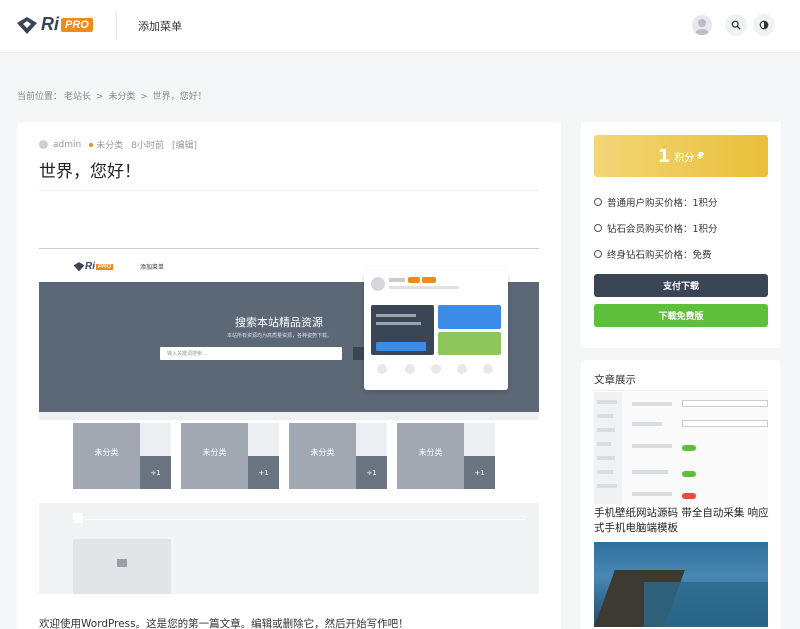 Image resolution: width=800 pixels, height=629 pixels. I want to click on price-label: 钻石会员购买价格：, so click(650, 229).